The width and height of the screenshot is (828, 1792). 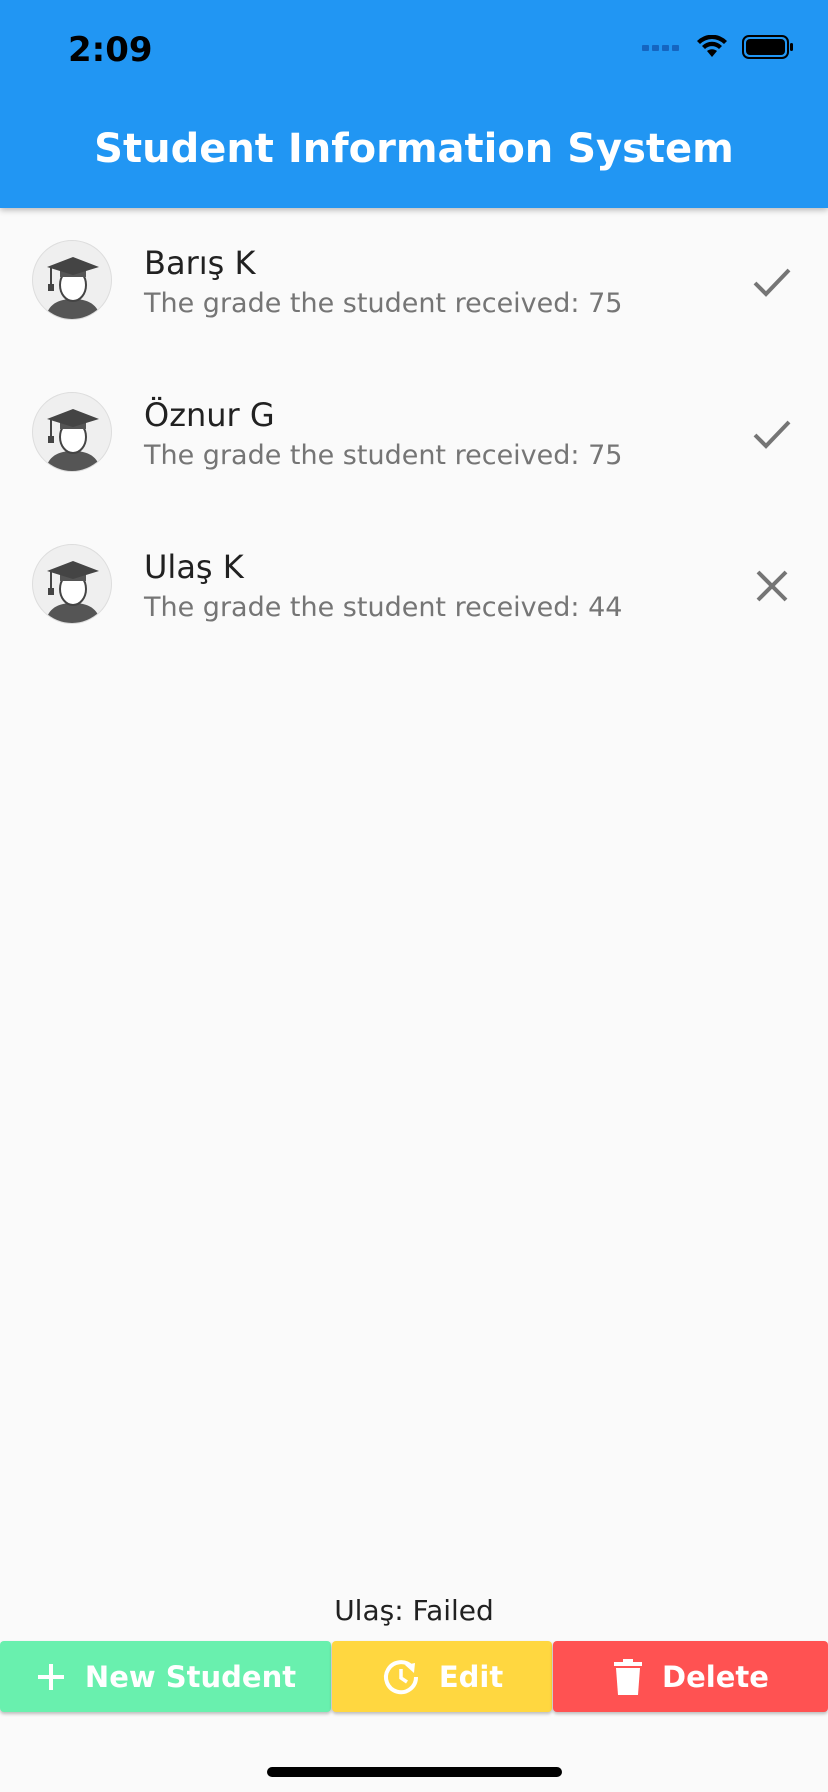 I want to click on wifi-icon, so click(x=712, y=46).